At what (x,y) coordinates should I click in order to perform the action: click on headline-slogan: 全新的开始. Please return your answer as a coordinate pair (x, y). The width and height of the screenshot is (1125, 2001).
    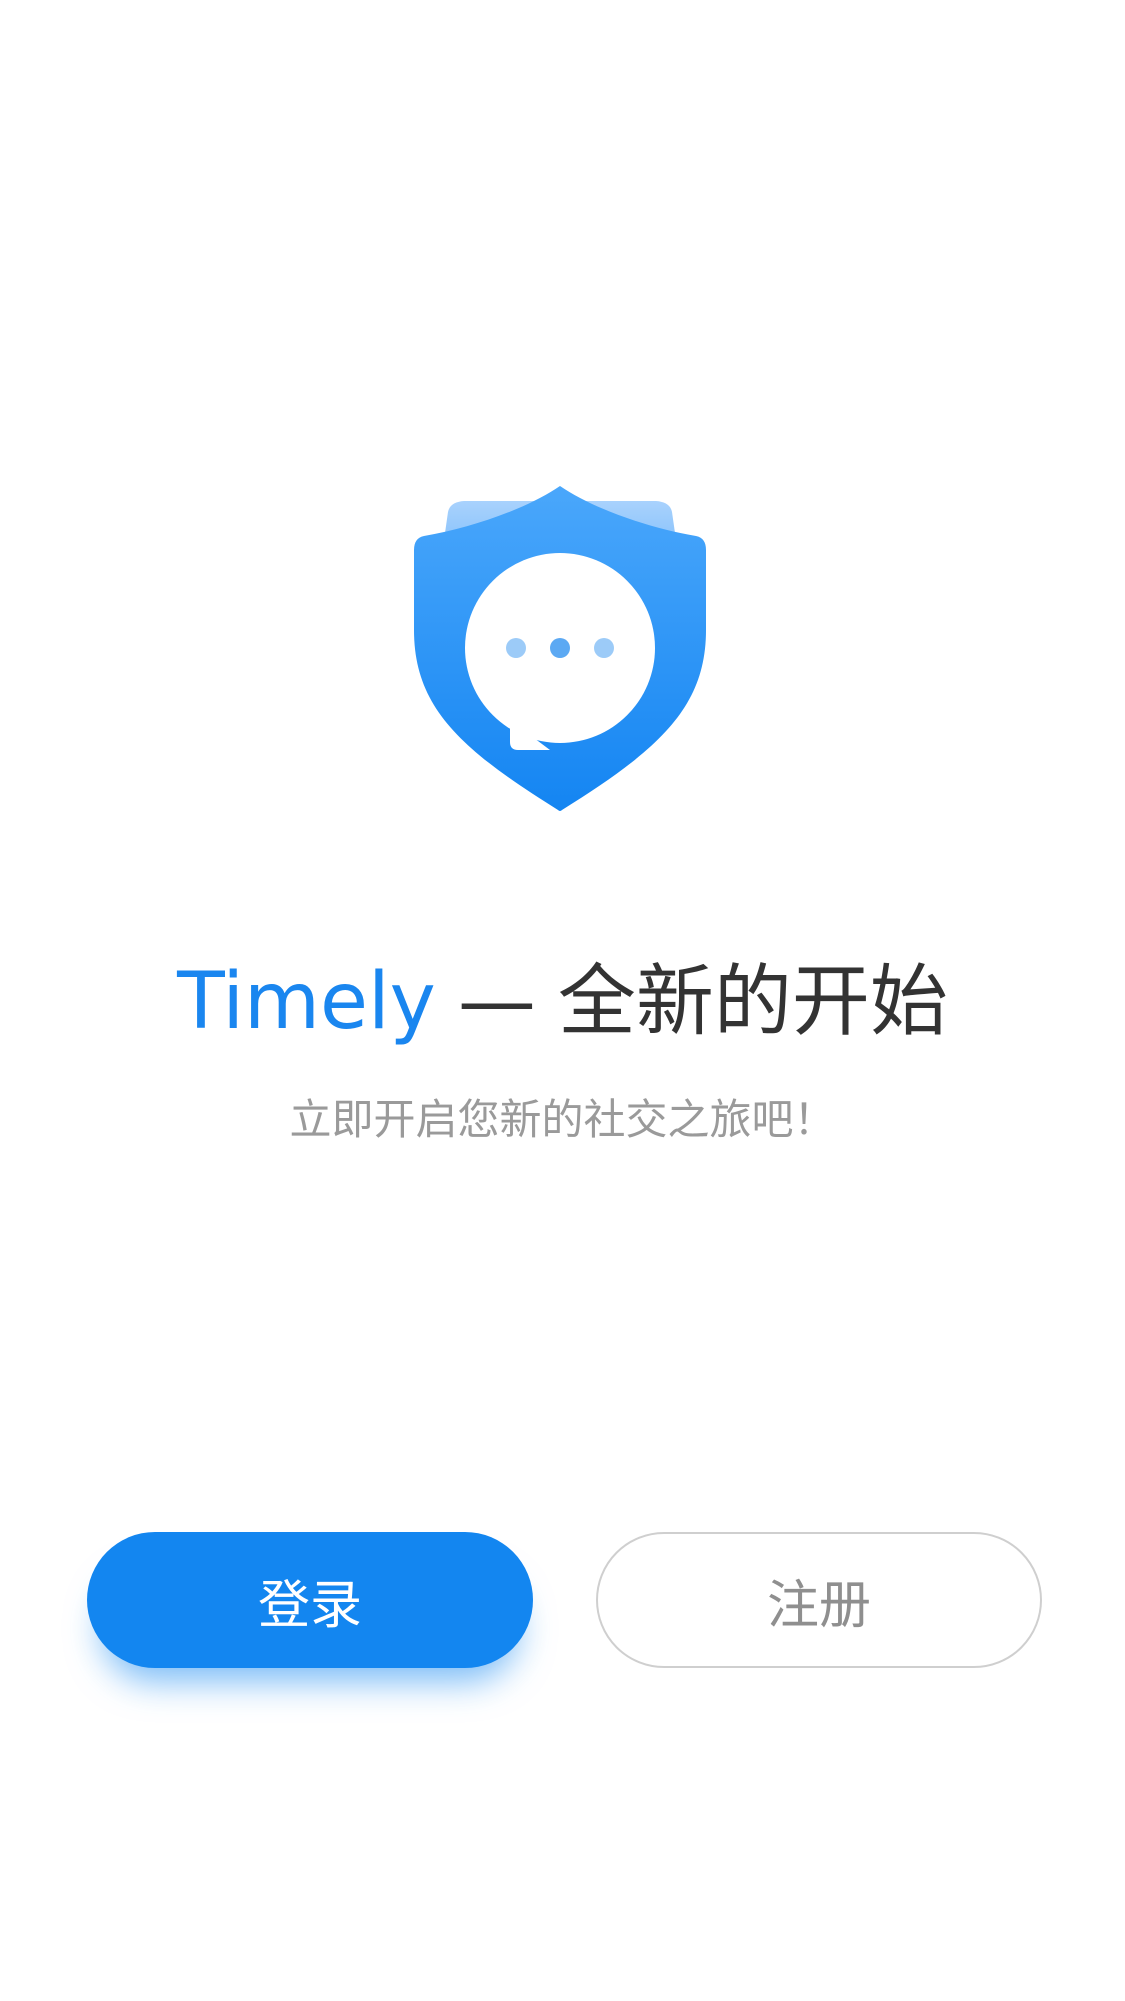
    Looking at the image, I should click on (752, 1002).